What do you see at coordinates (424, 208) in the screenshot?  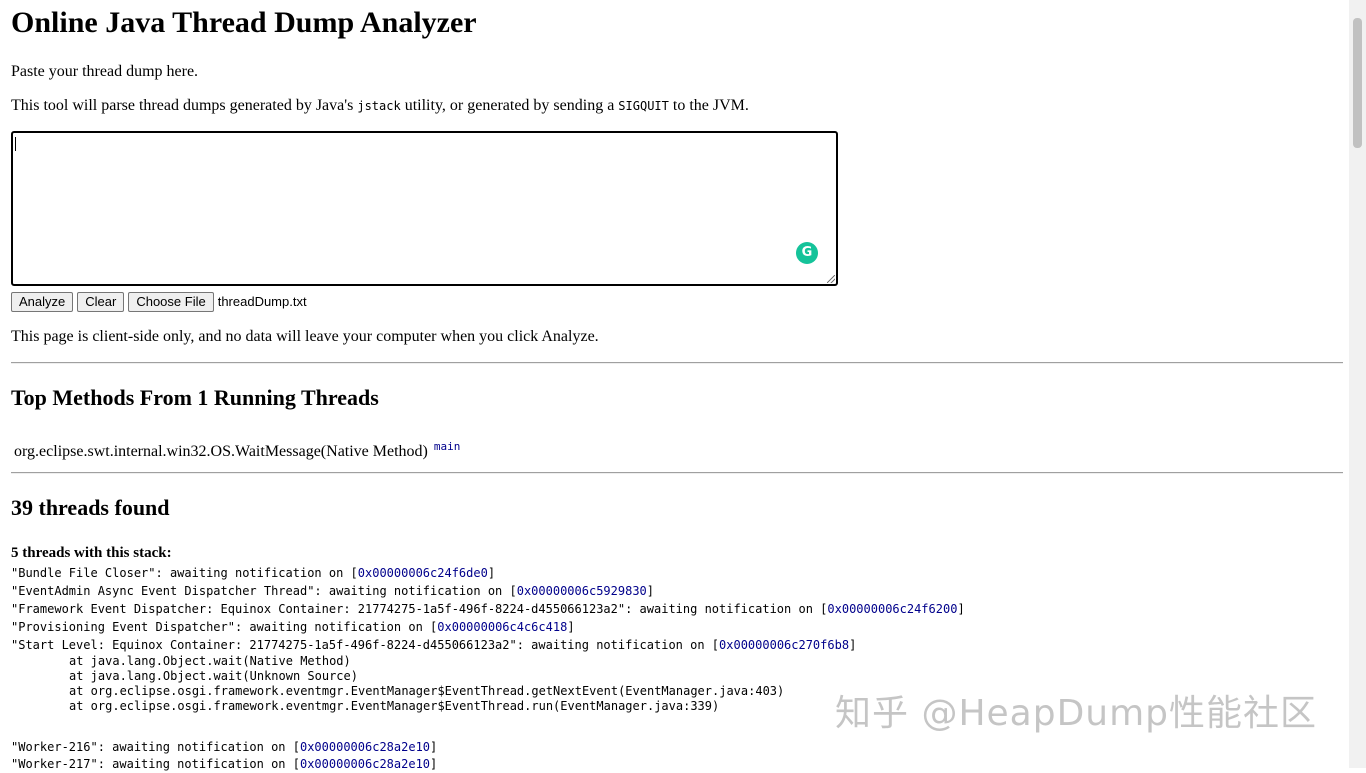 I see `thread-dump-textarea: G` at bounding box center [424, 208].